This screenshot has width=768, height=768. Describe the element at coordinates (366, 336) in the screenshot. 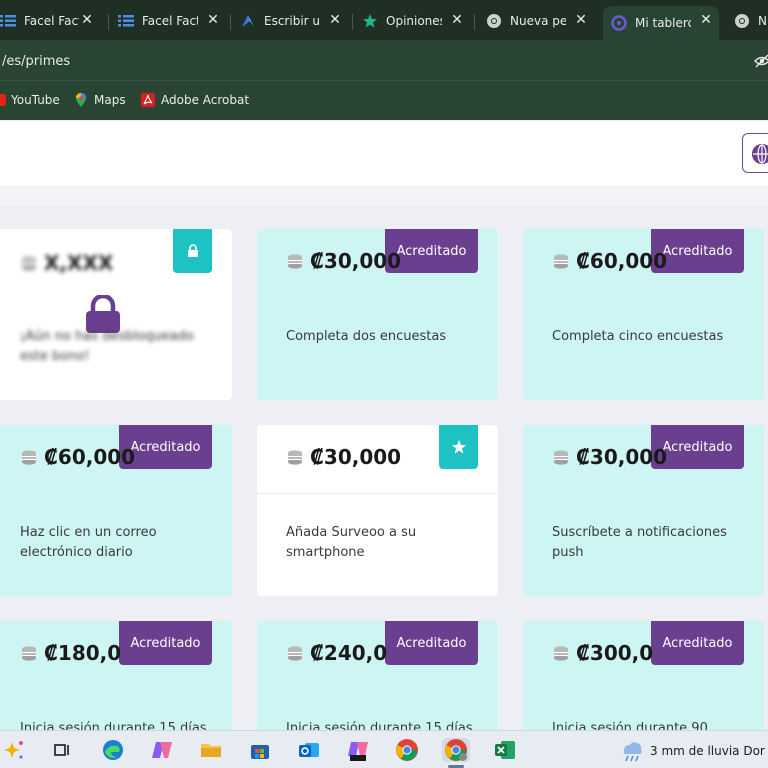

I see `bonus-description: Completa dos encuestas` at that location.